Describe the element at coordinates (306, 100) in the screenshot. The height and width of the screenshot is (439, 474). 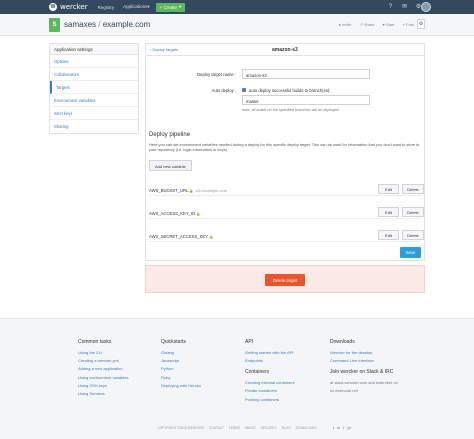
I see `branch-input: master` at that location.